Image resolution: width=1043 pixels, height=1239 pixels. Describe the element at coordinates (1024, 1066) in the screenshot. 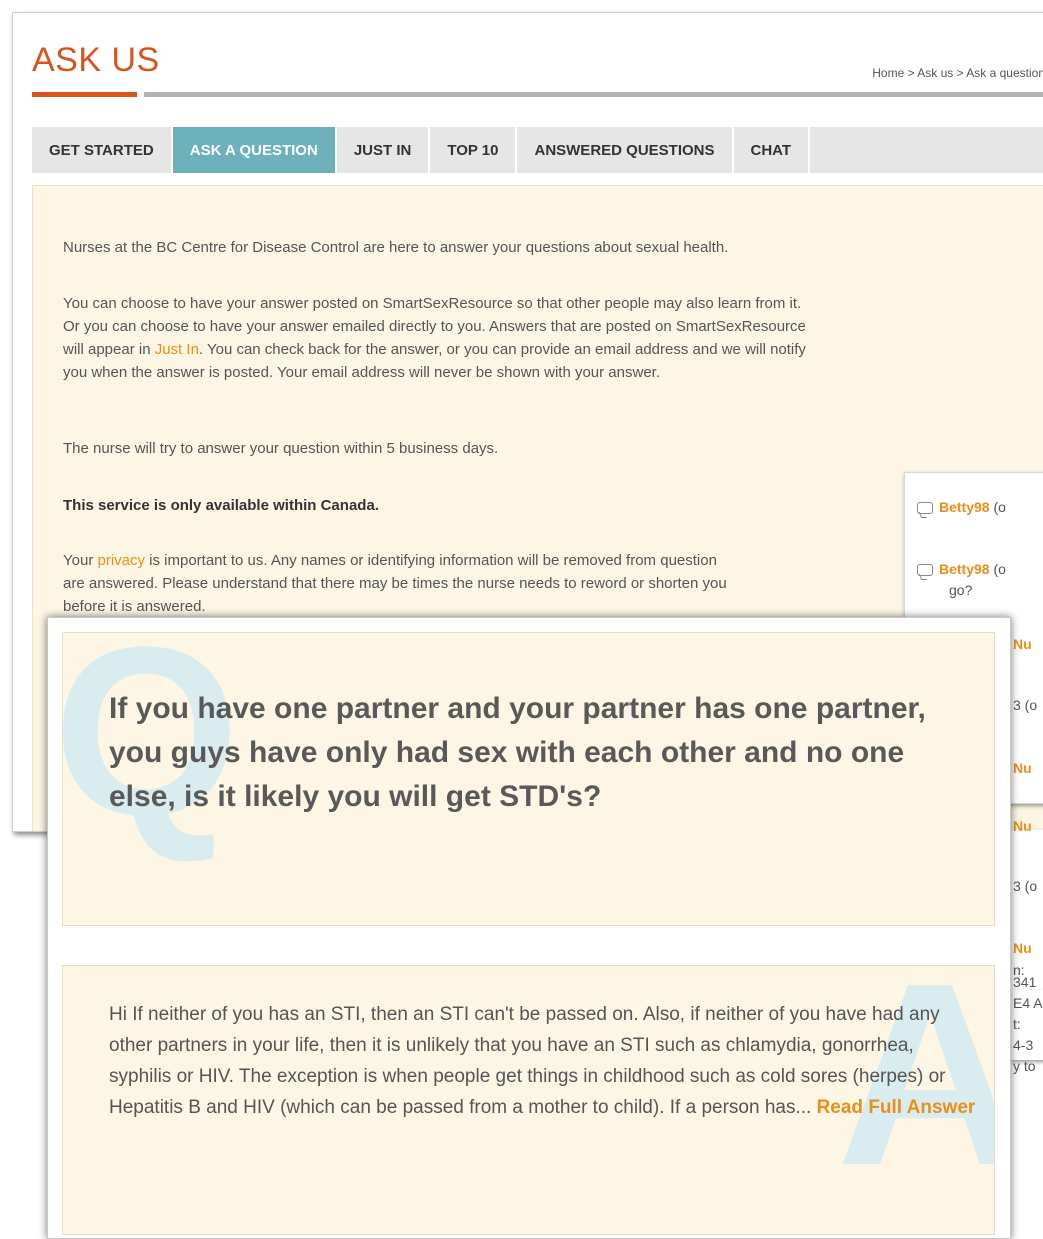

I see `side-snippet: y to` at that location.